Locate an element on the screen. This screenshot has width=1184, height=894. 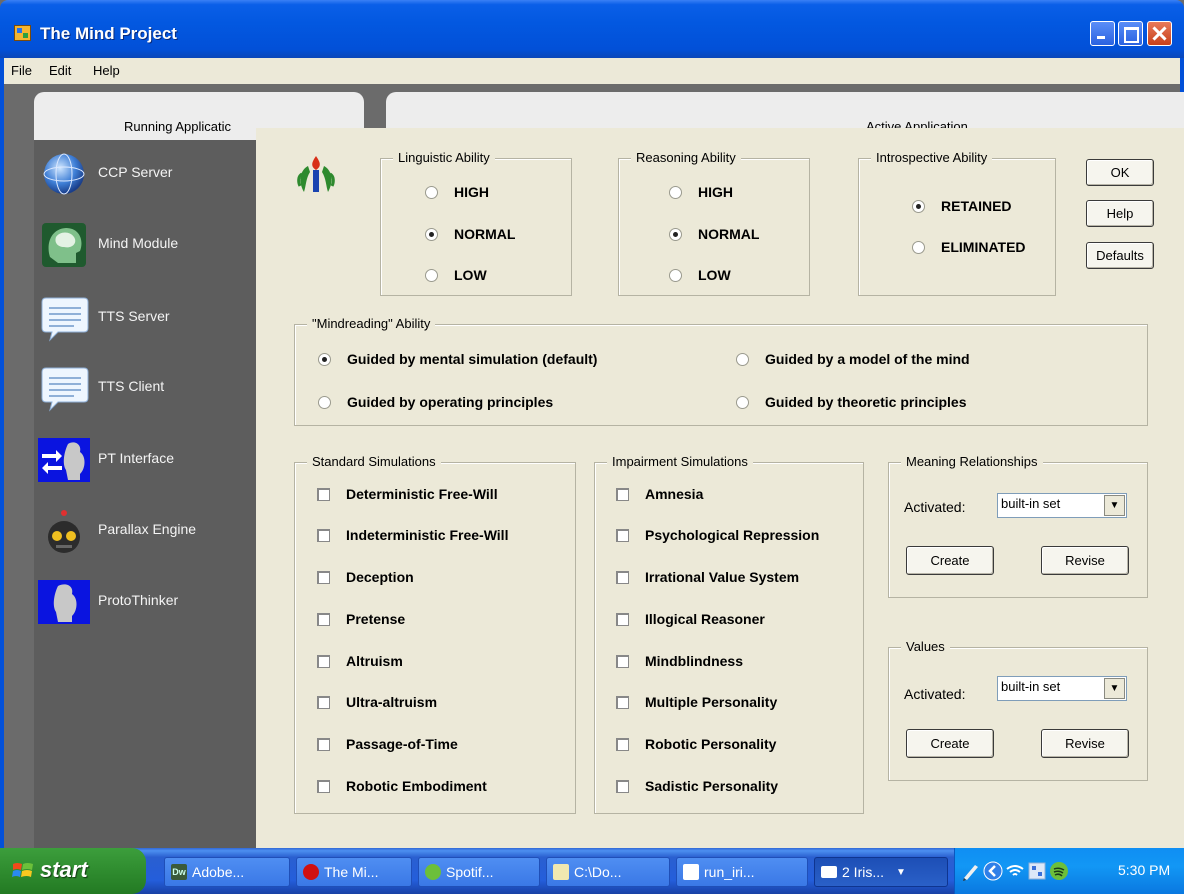
checkbox-irrational-value-system: Irrational Value System is located at coordinates (707, 577).